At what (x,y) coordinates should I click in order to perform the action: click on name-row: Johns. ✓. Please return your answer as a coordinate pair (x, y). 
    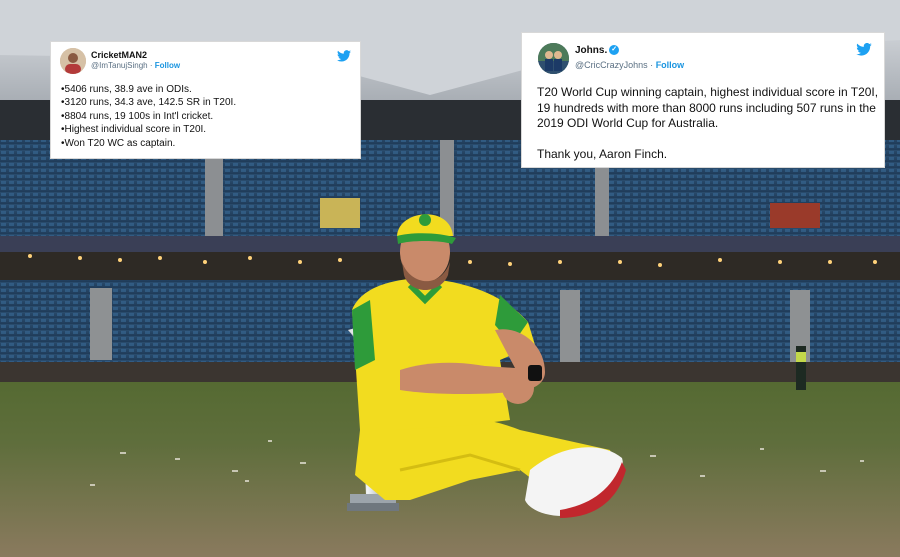
    Looking at the image, I should click on (597, 50).